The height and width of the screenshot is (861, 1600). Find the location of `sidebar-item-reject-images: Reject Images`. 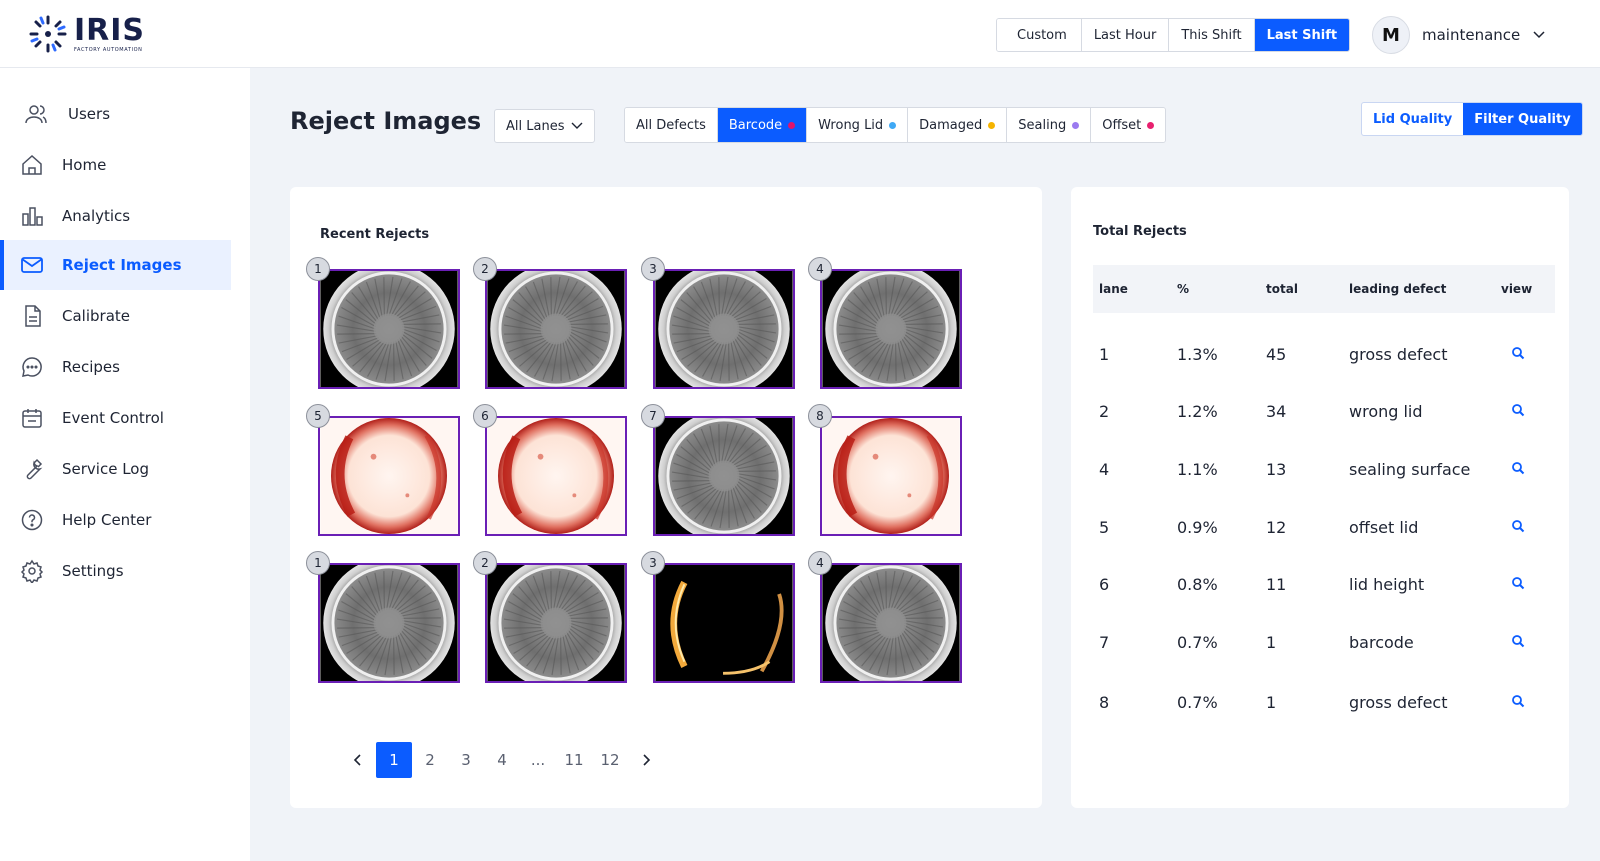

sidebar-item-reject-images: Reject Images is located at coordinates (115, 265).